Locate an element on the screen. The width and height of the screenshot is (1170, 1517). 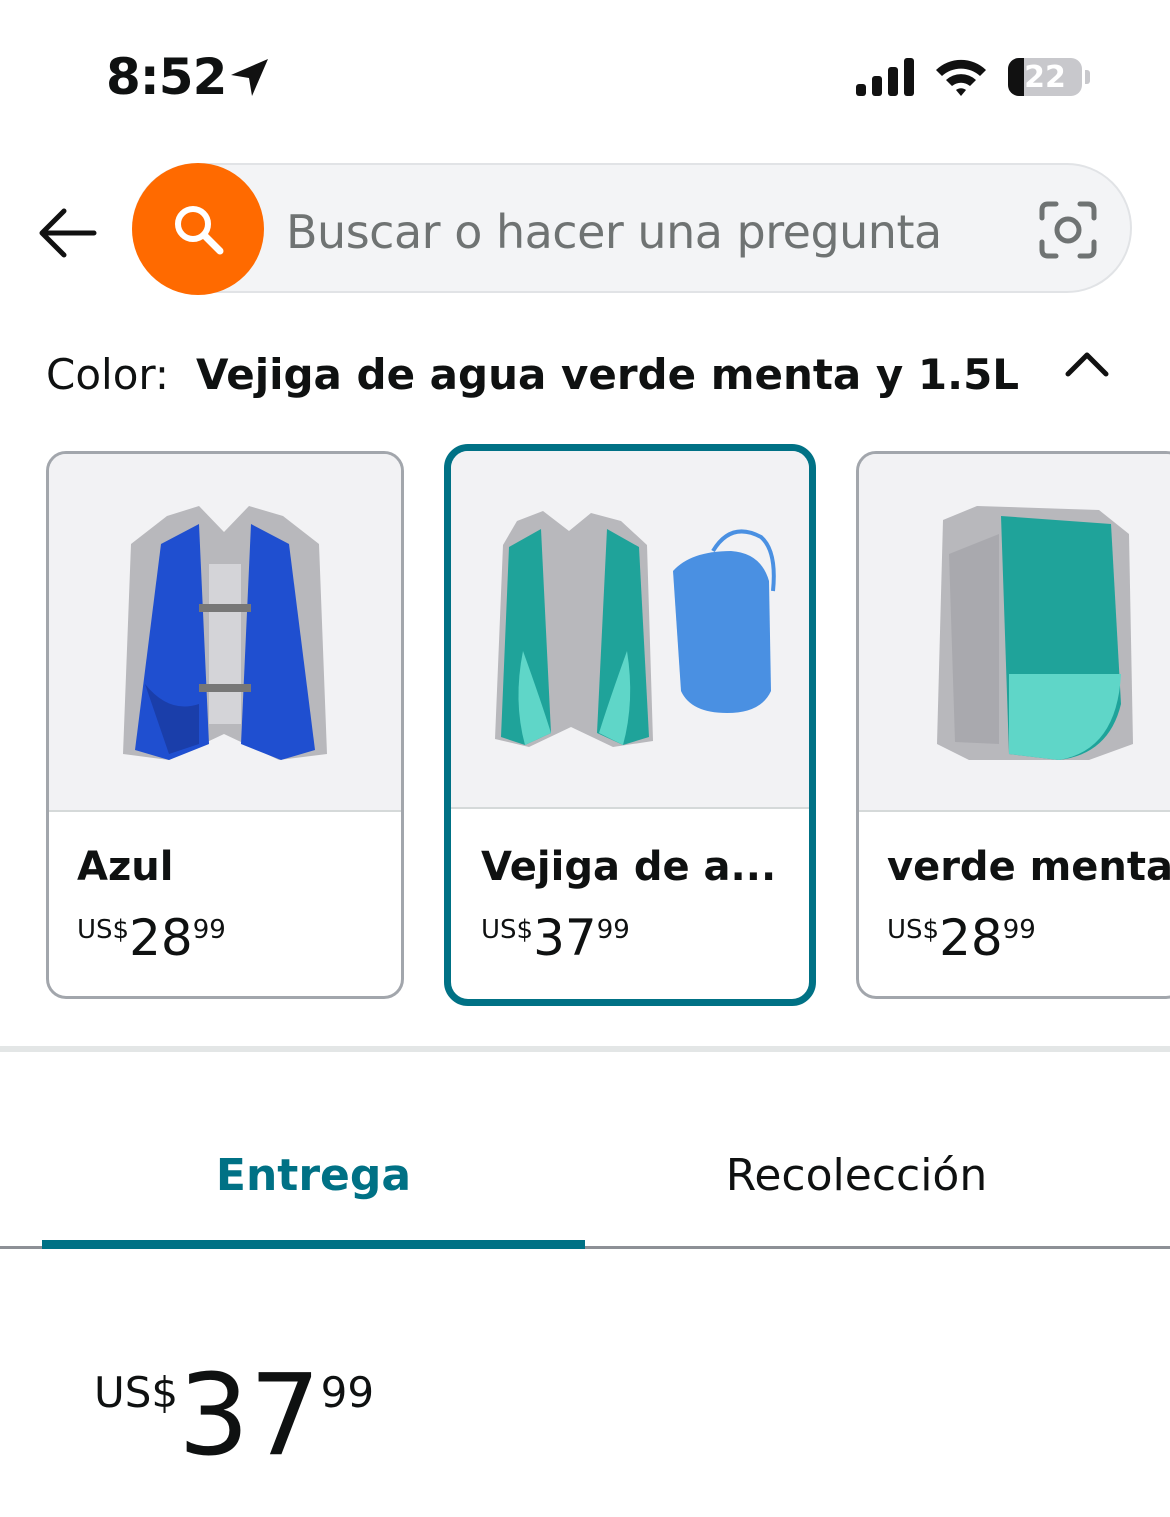
vest-blue-image is located at coordinates (225, 633).